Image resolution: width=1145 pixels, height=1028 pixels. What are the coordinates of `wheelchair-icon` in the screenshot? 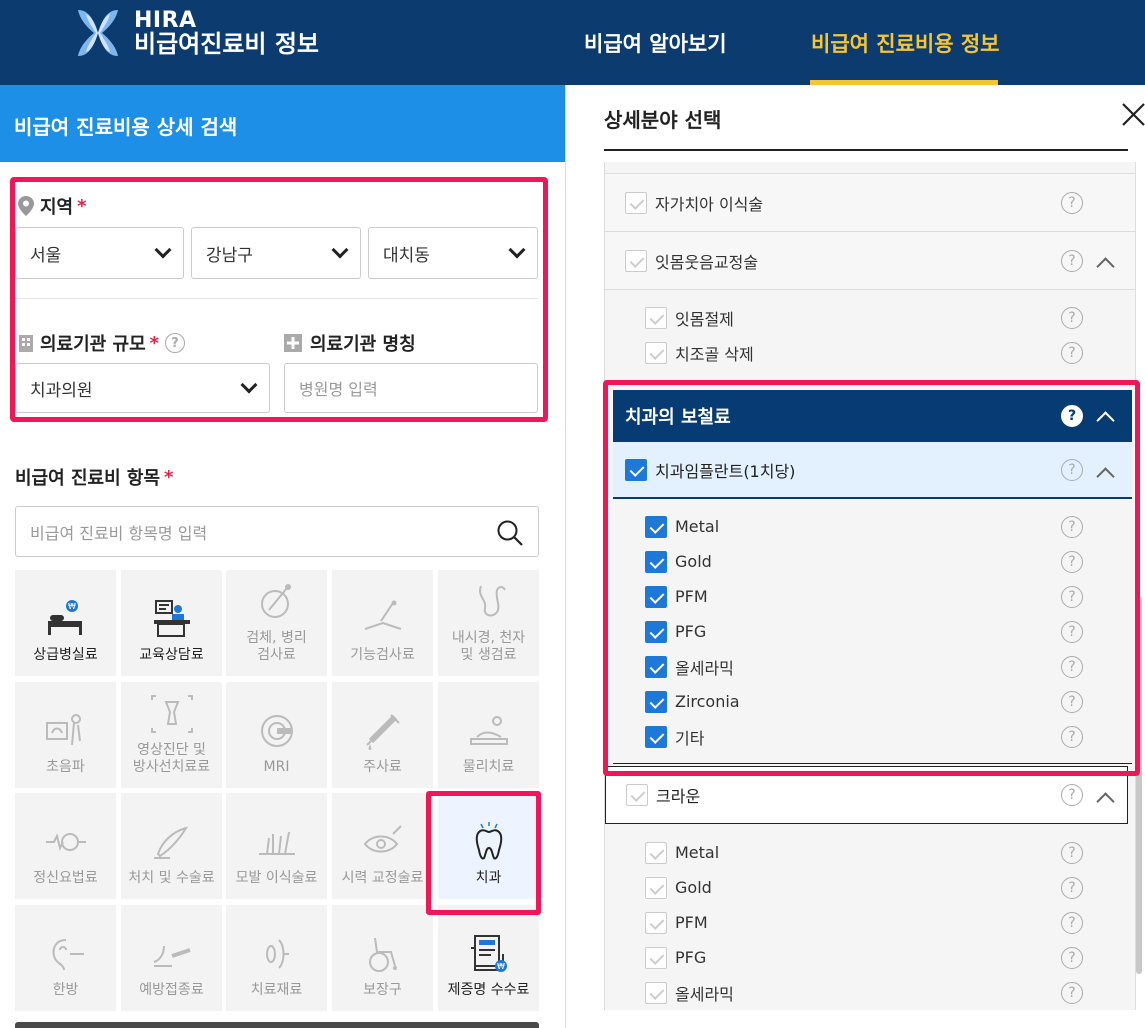 It's located at (382, 955).